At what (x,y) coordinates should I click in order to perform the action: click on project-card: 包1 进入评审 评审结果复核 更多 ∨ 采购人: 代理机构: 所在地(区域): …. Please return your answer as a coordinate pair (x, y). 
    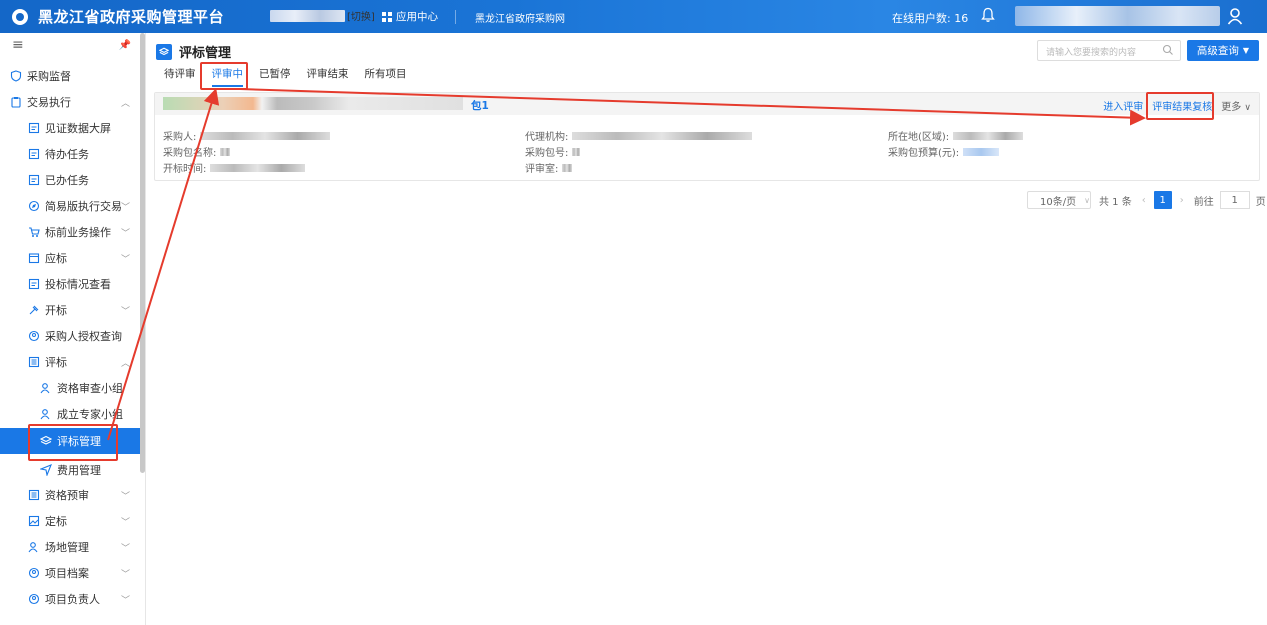
    Looking at the image, I should click on (707, 136).